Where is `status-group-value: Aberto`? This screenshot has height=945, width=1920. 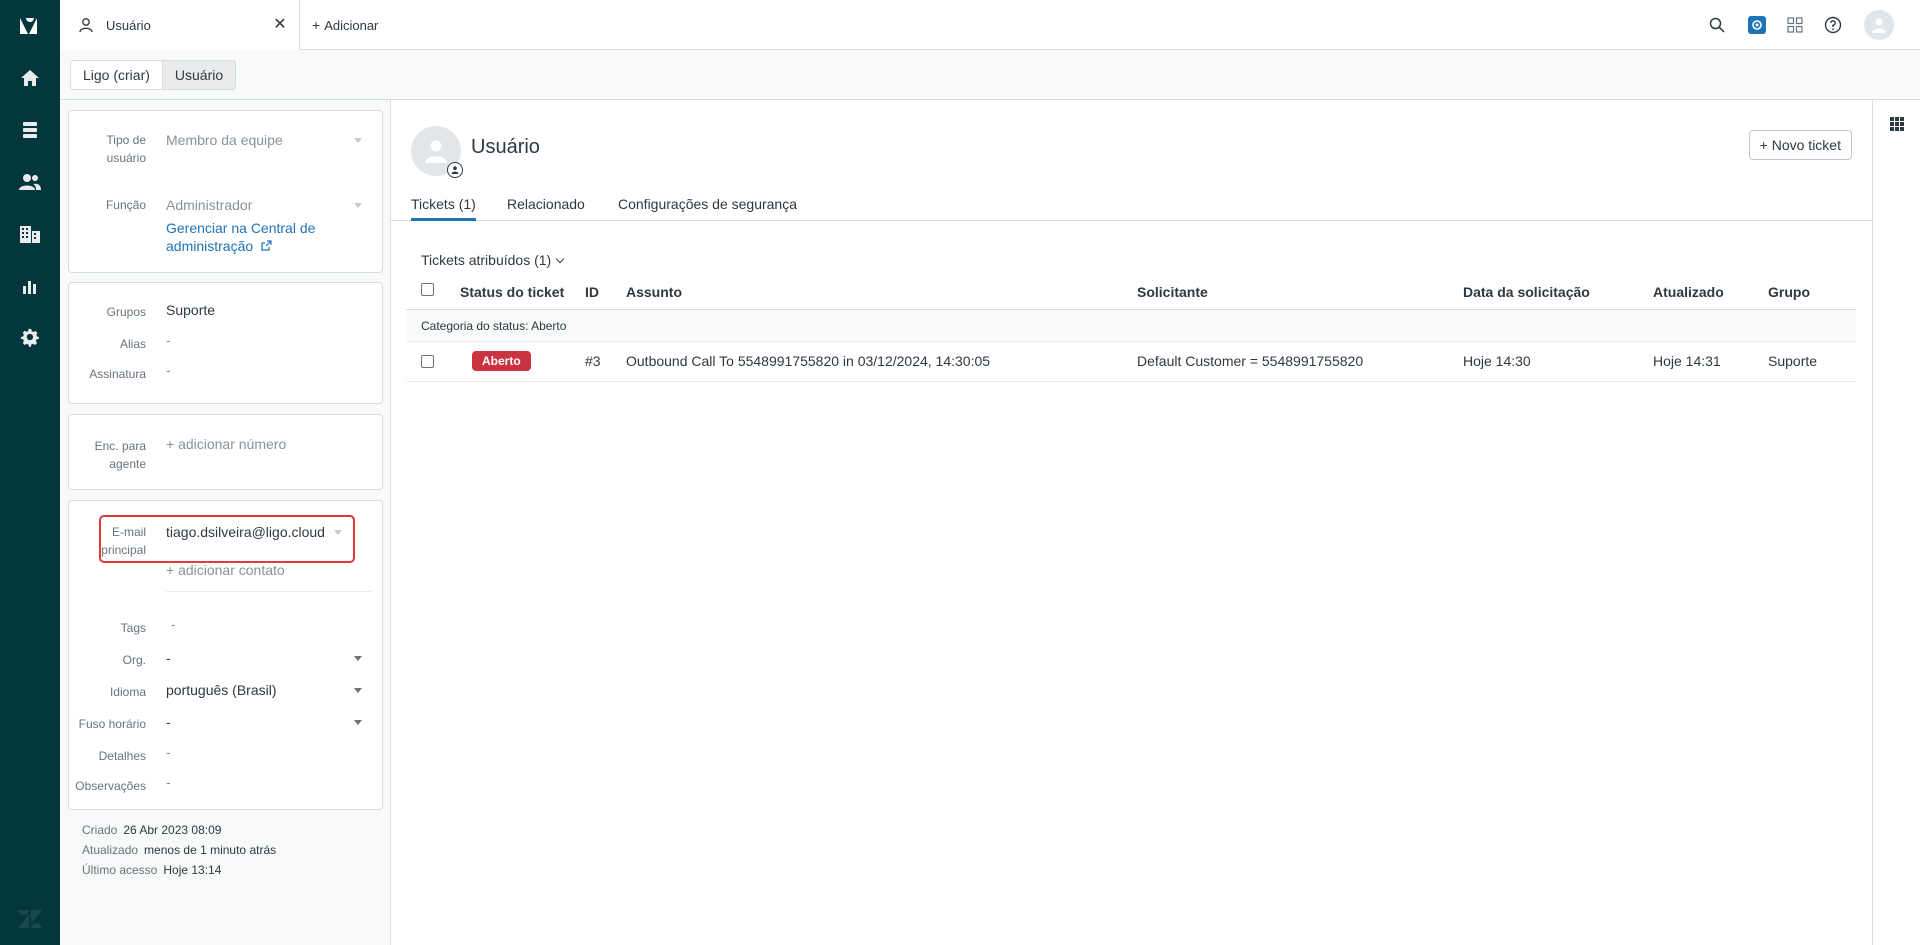 status-group-value: Aberto is located at coordinates (549, 326).